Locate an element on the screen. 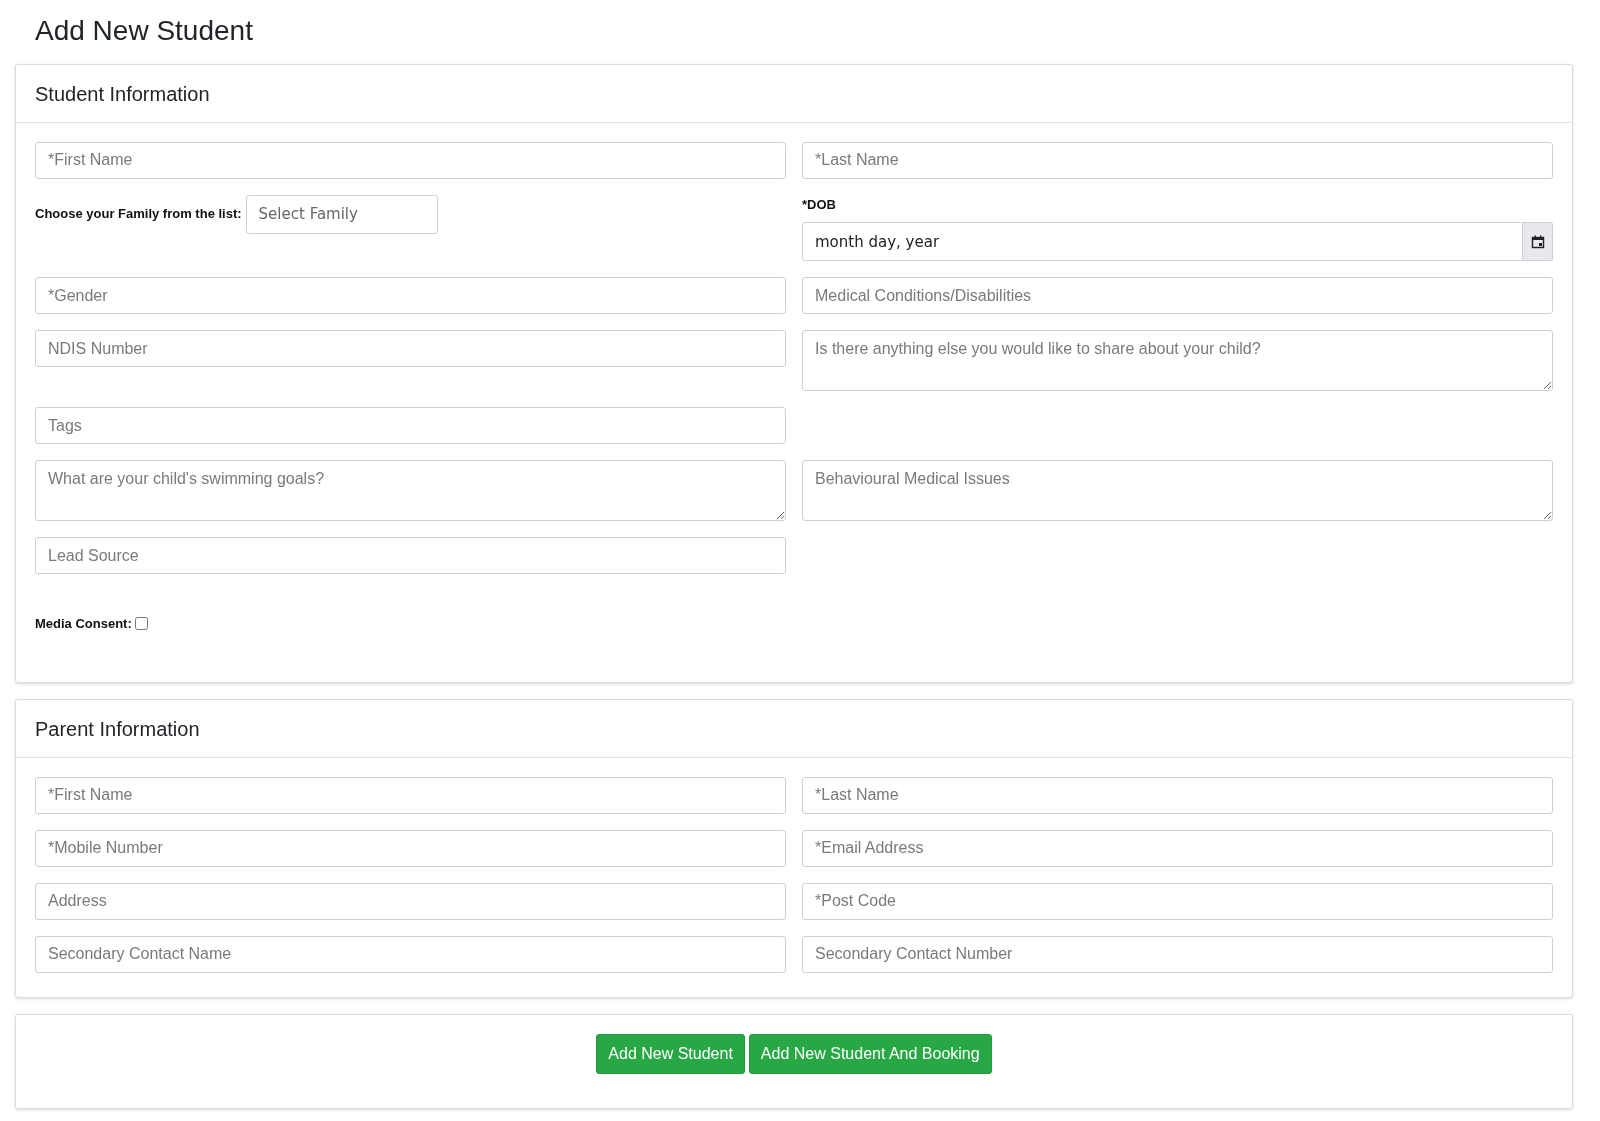 This screenshot has height=1121, width=1600. field-label: *DOB is located at coordinates (819, 204).